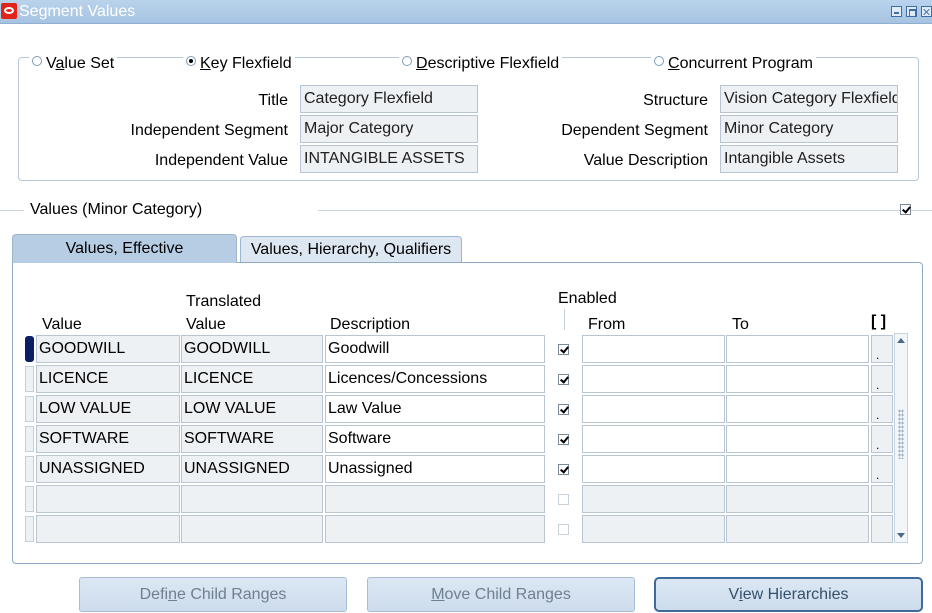 The width and height of the screenshot is (932, 613). I want to click on oracle-logo-icon, so click(9, 11).